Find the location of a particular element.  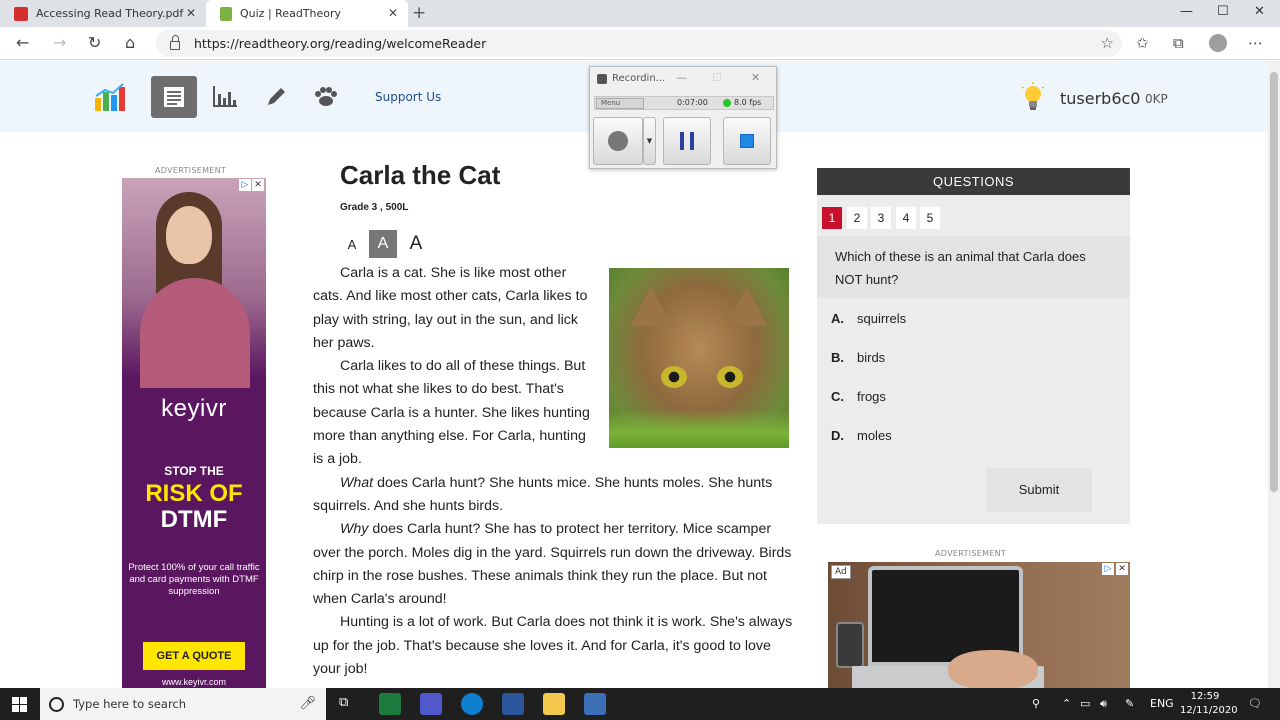

record-icon is located at coordinates (618, 141).